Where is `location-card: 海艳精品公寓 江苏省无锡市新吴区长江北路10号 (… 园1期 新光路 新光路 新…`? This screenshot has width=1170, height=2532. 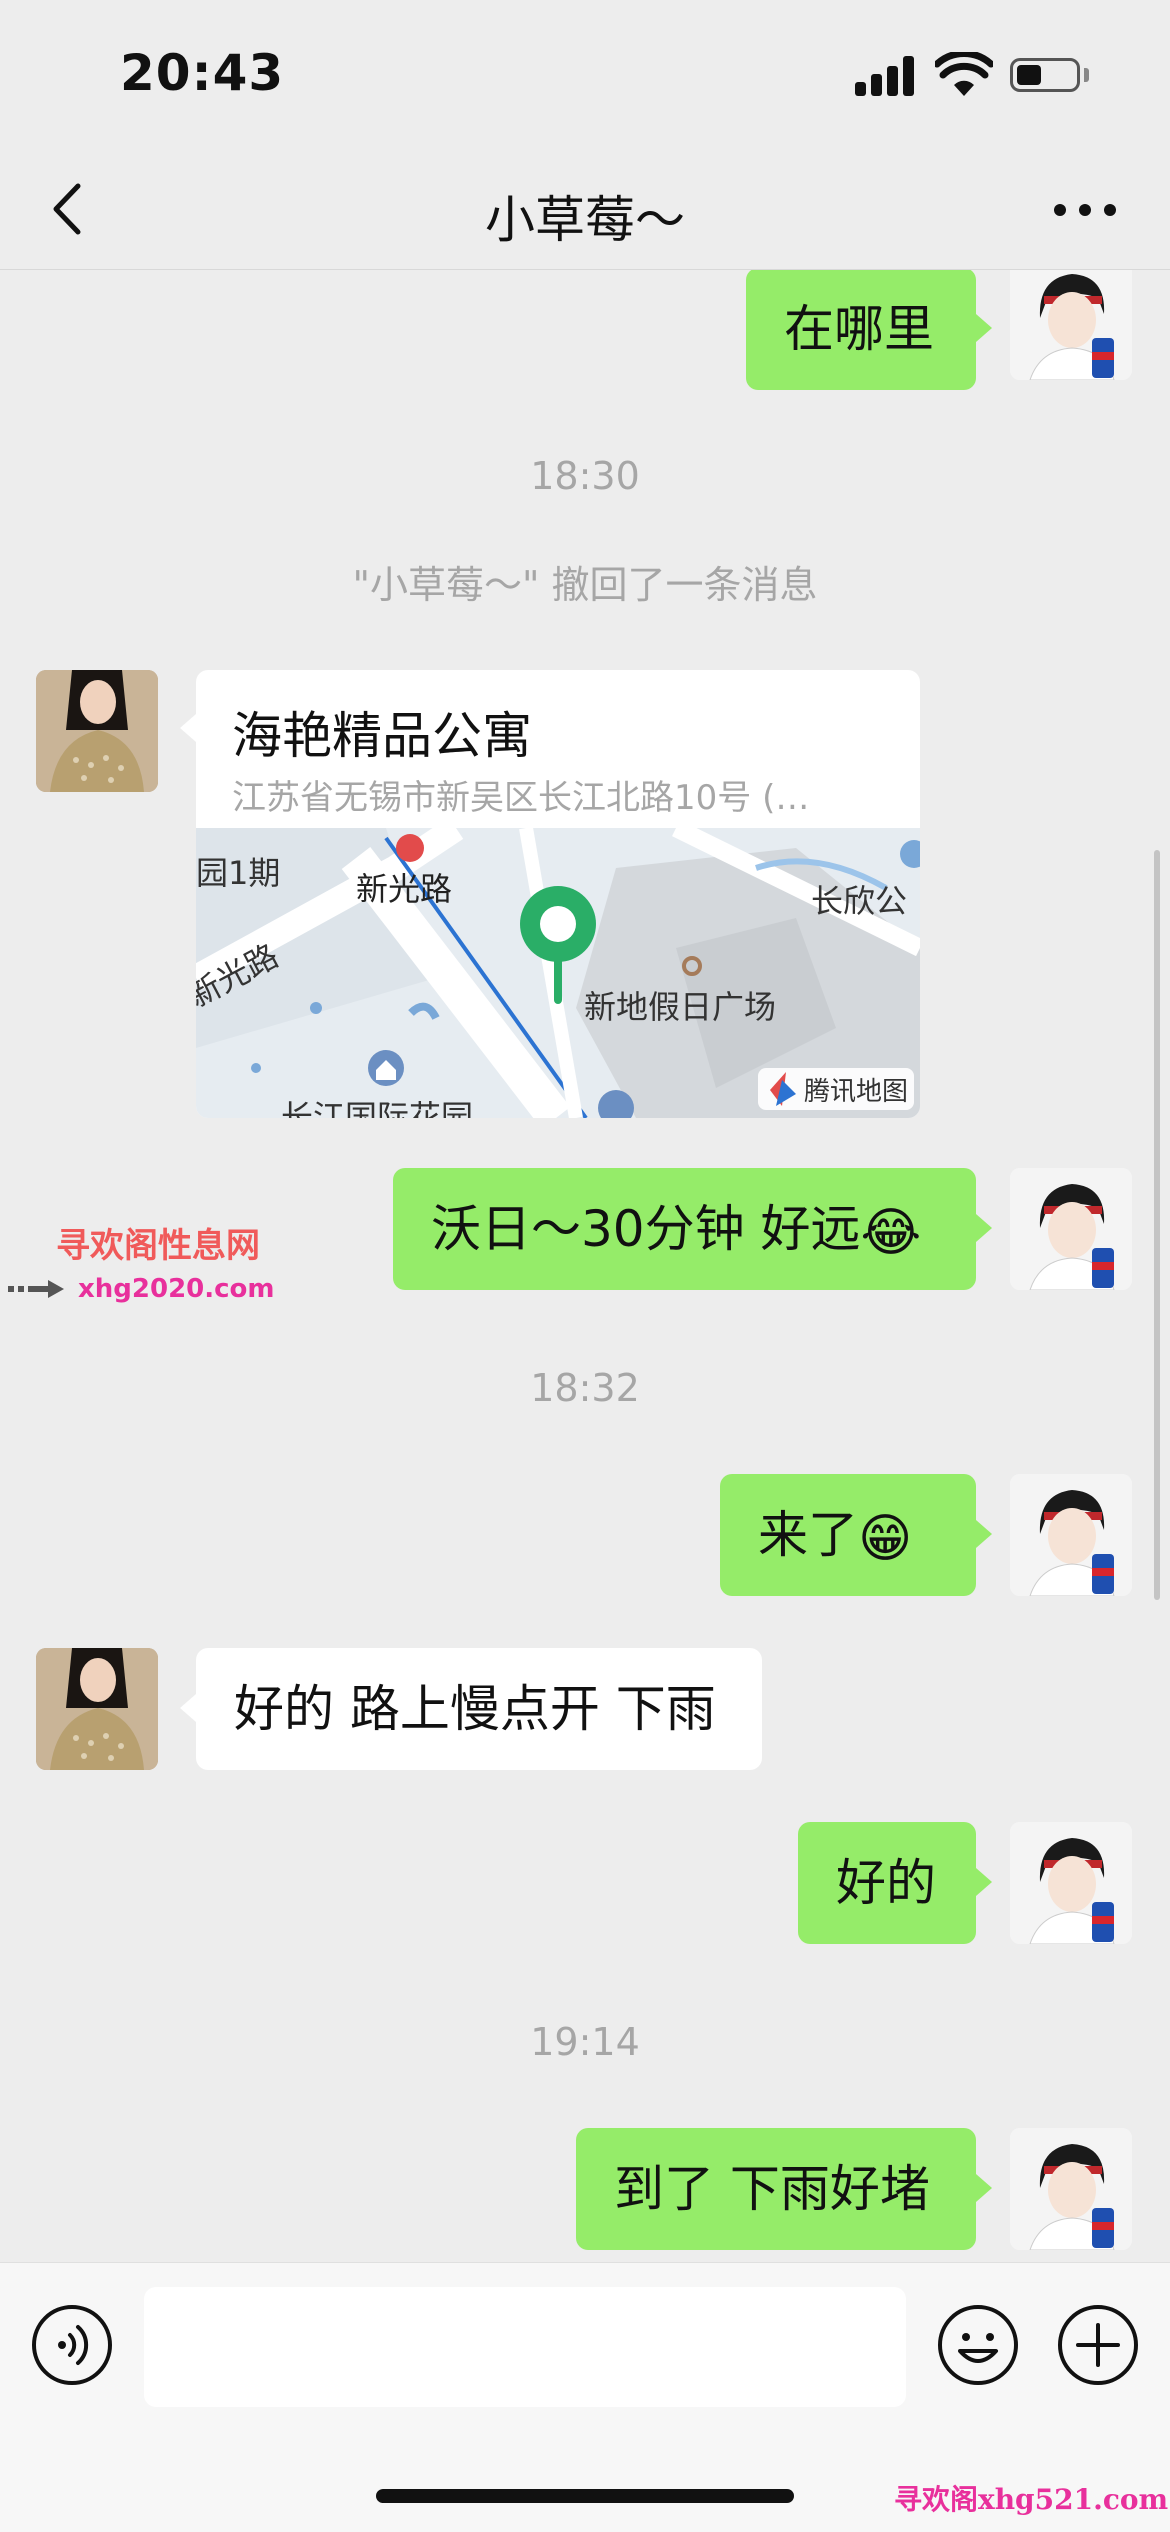
location-card: 海艳精品公寓 江苏省无锡市新吴区长江北路10号 (… 园1期 新光路 新光路 新… is located at coordinates (558, 894).